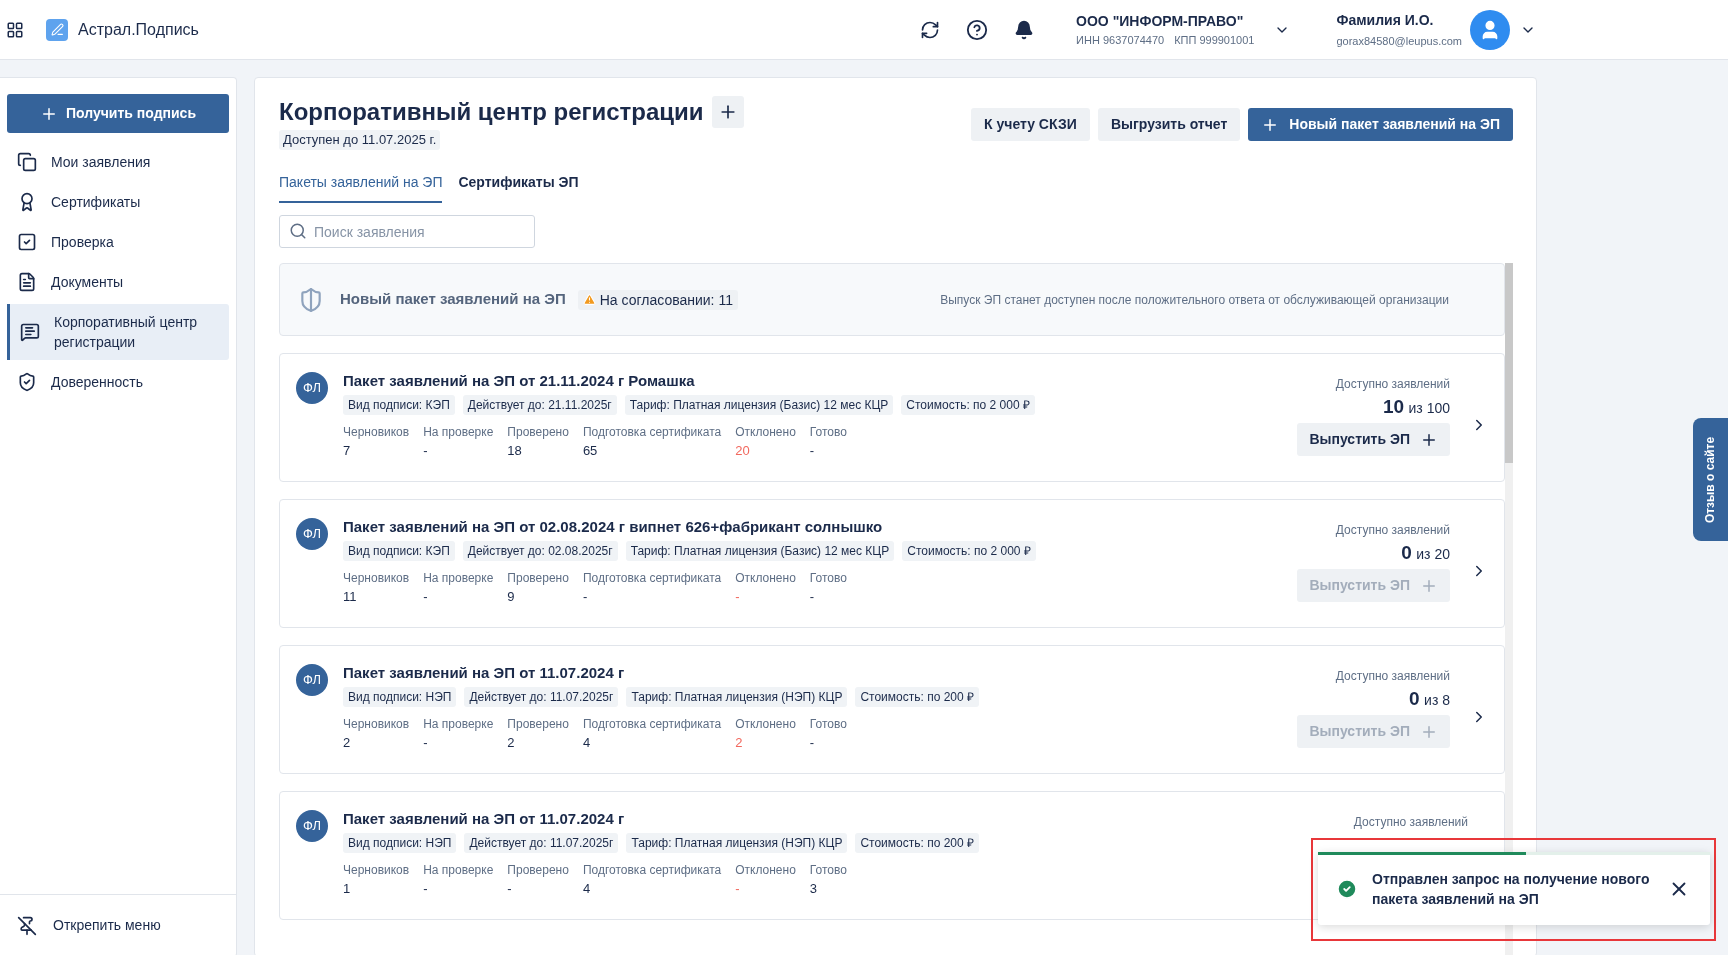 The width and height of the screenshot is (1728, 955). I want to click on bell-icon, so click(1024, 29).